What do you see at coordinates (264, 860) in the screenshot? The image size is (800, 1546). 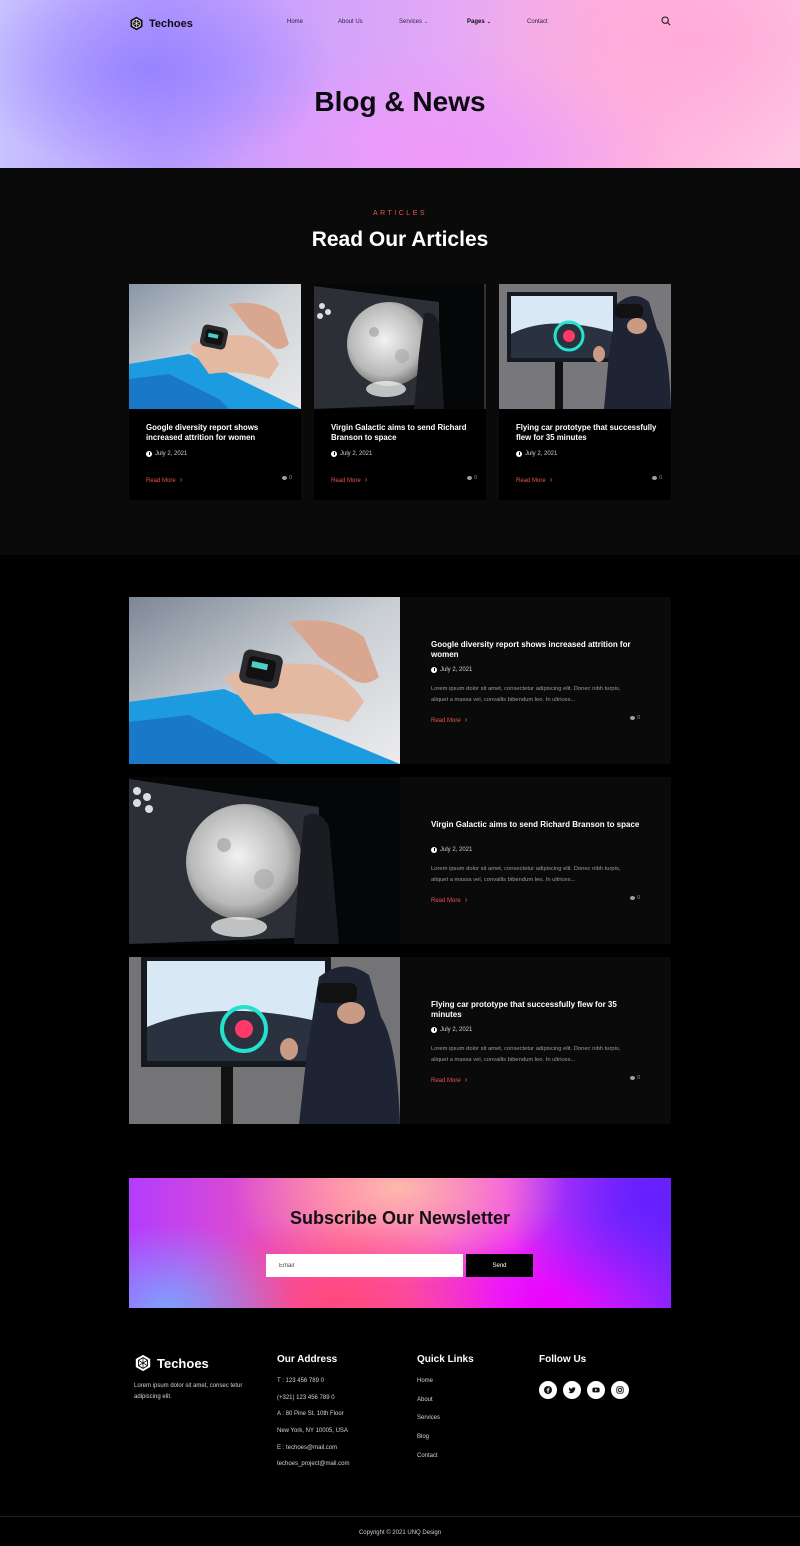 I see `post-image-moon-screen` at bounding box center [264, 860].